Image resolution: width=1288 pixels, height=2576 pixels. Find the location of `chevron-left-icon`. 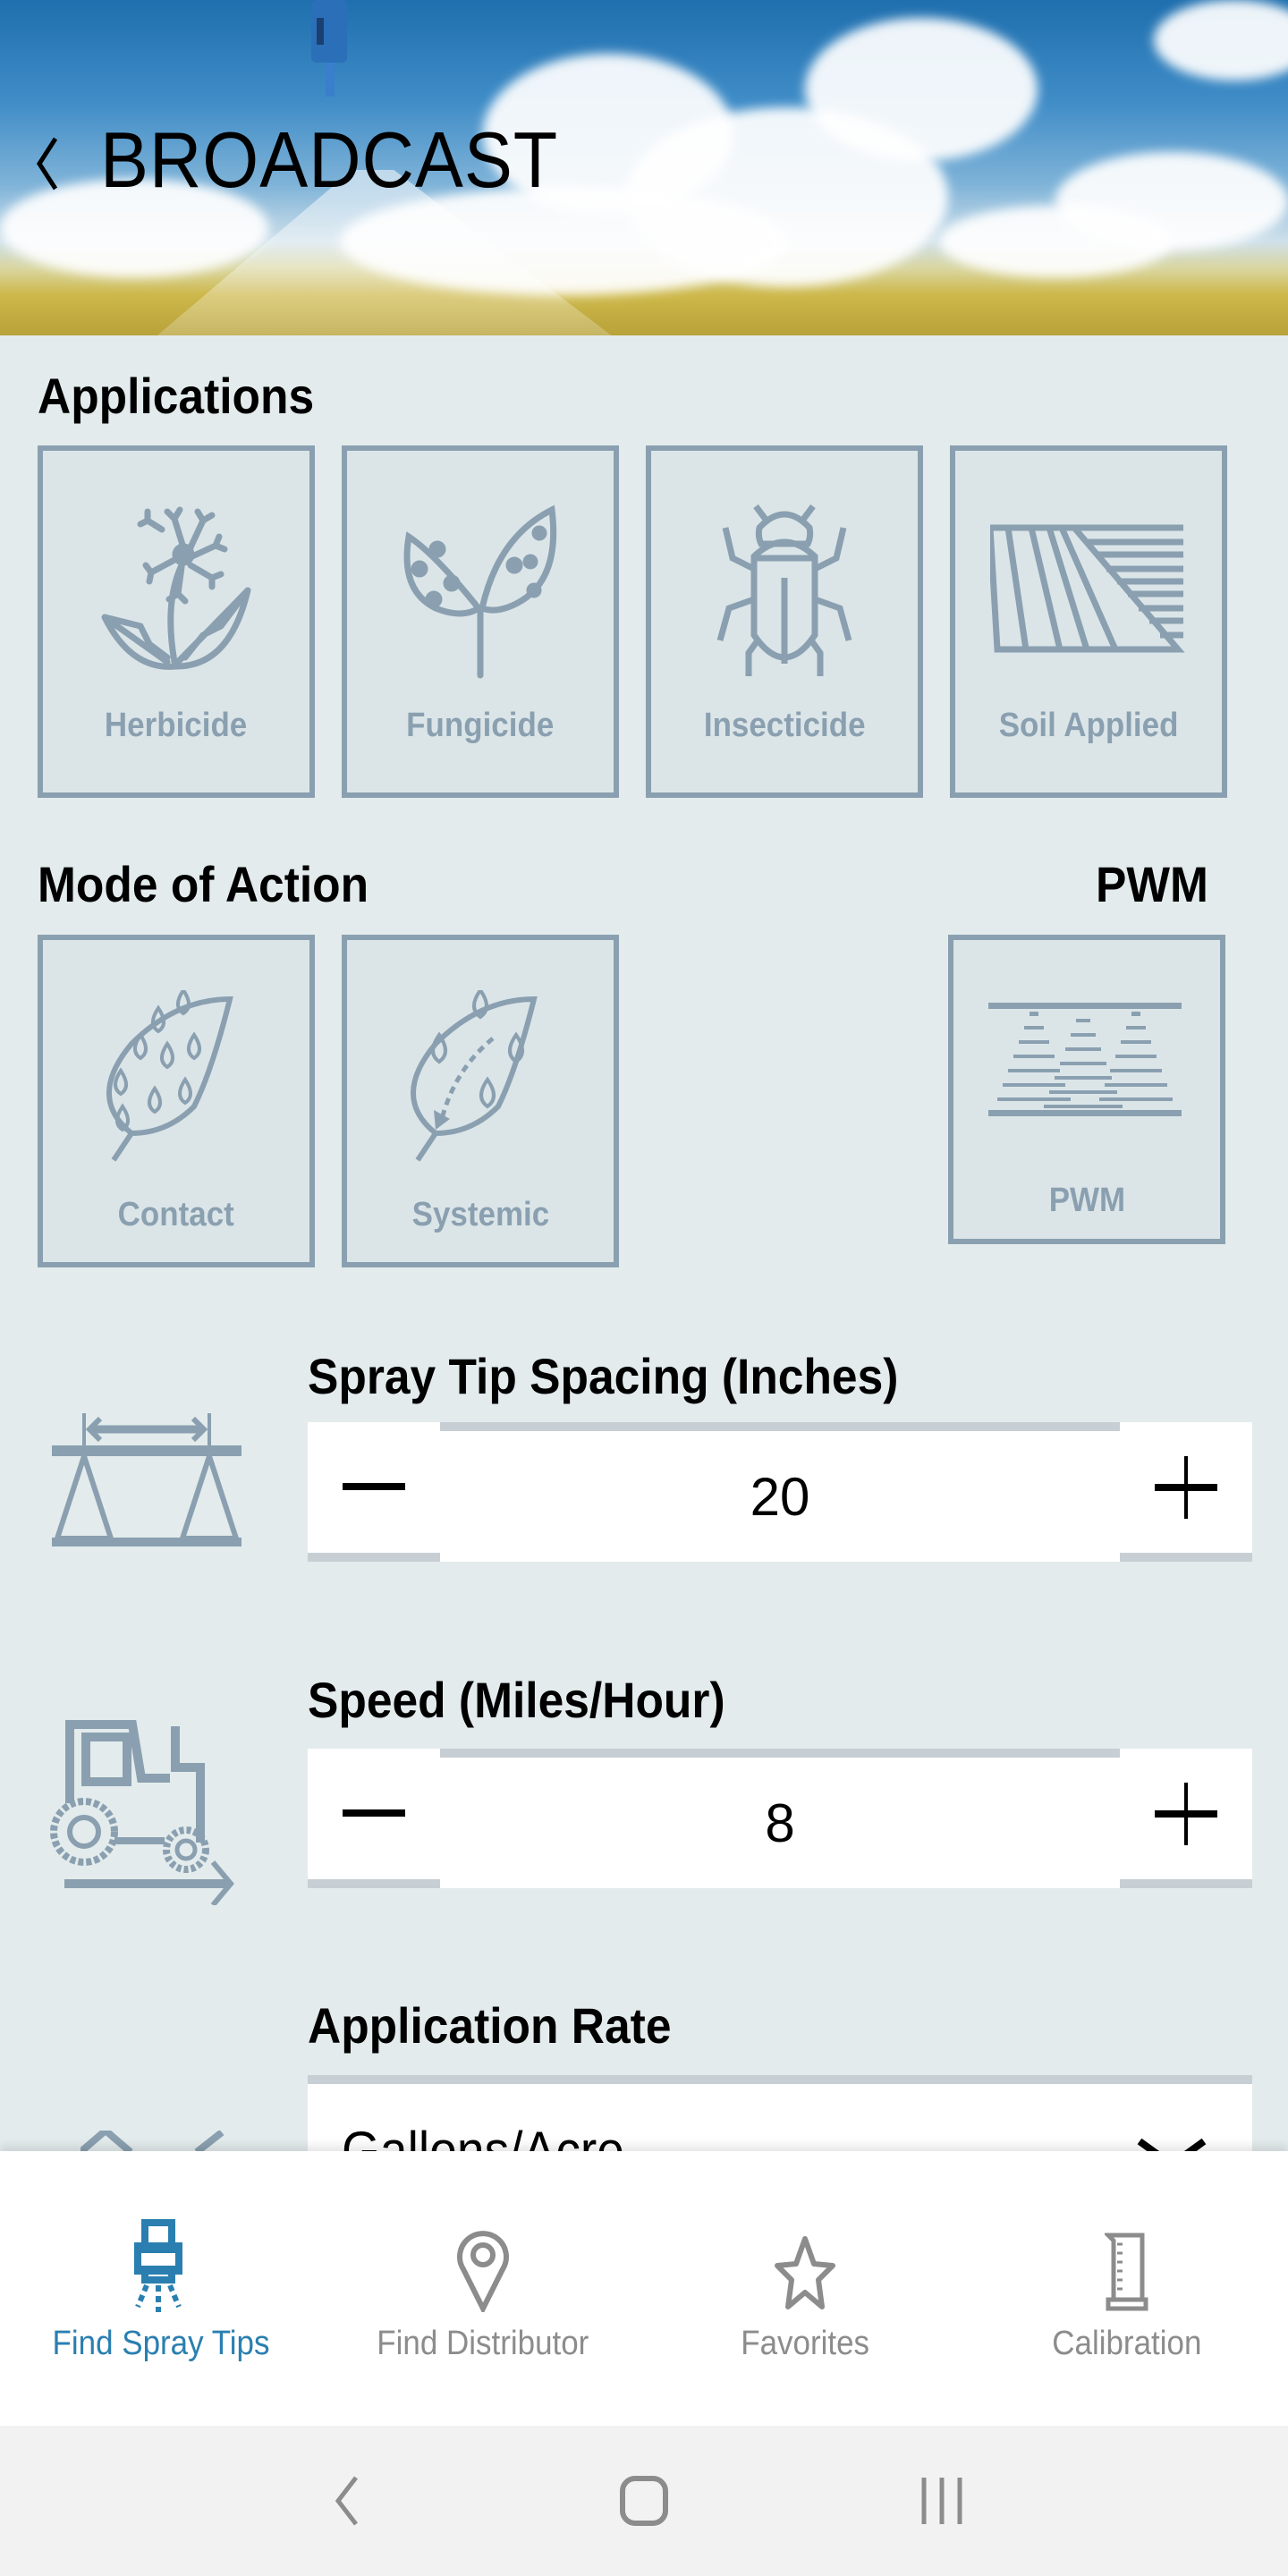

chevron-left-icon is located at coordinates (47, 164).